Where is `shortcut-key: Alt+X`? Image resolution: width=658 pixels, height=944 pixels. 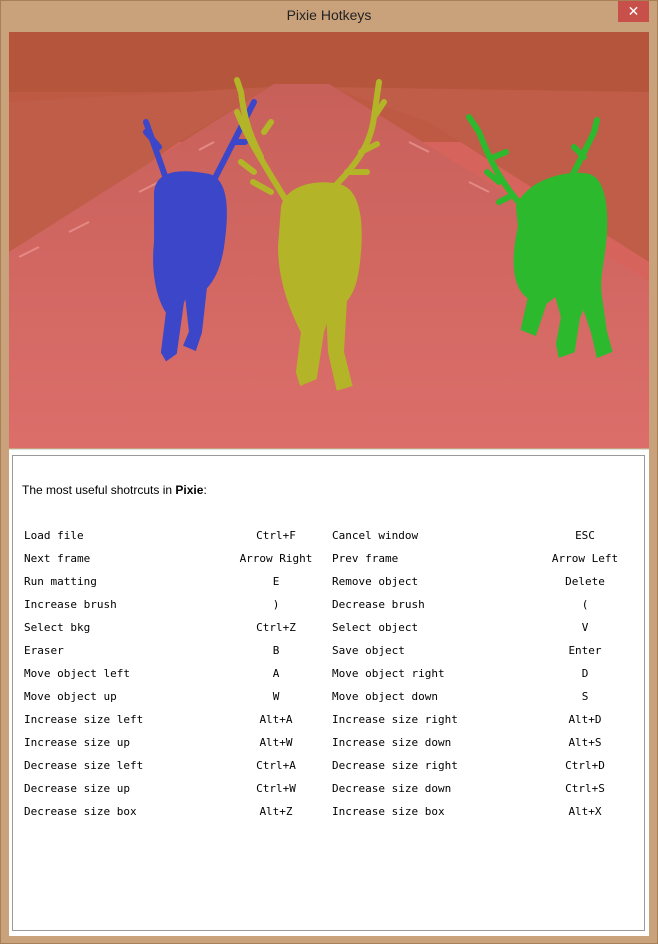 shortcut-key: Alt+X is located at coordinates (585, 811).